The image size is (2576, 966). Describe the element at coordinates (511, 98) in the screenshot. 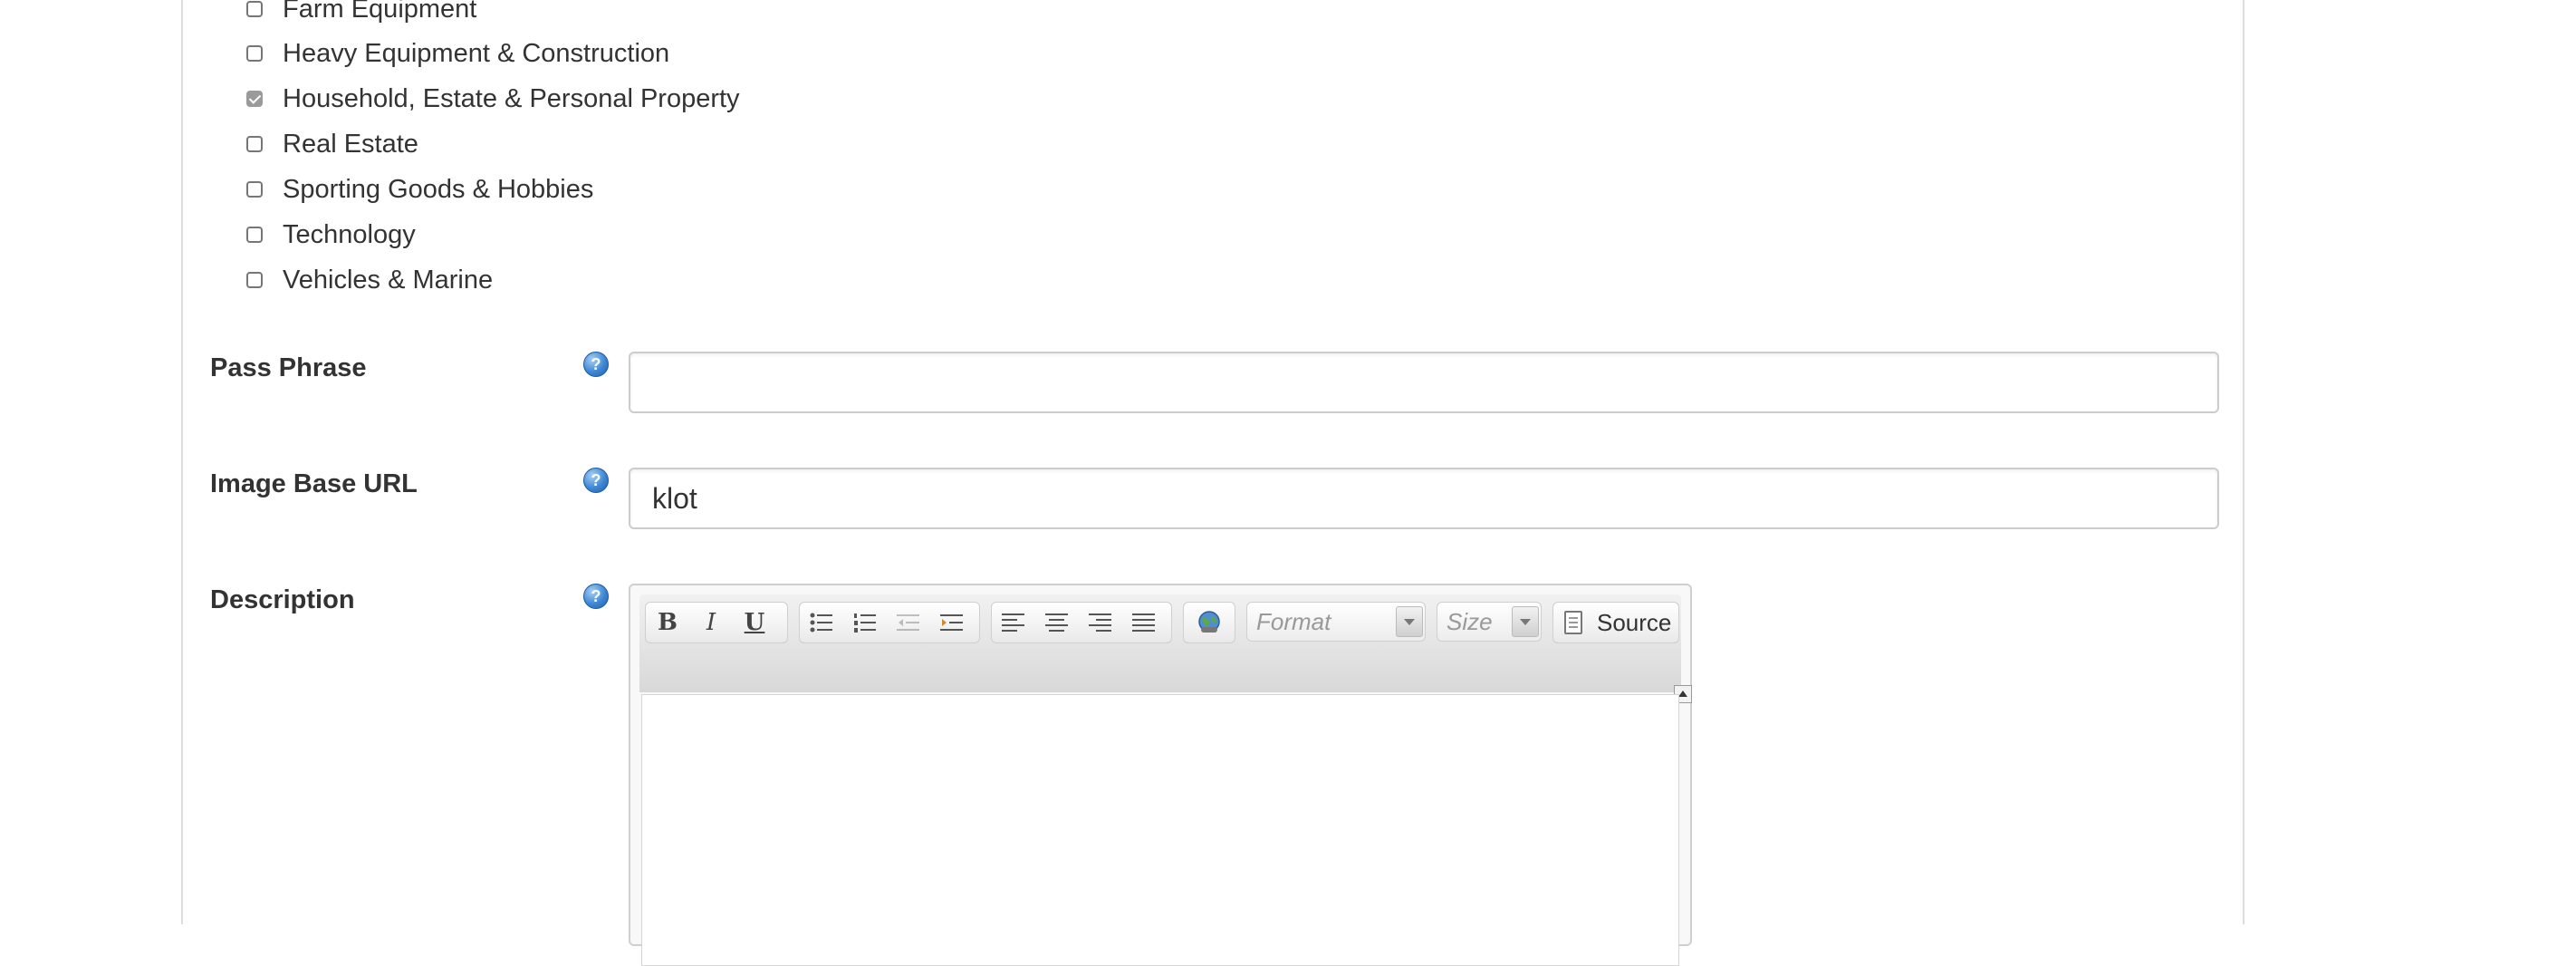

I see `category-label: Household, Estate & Personal Property` at that location.